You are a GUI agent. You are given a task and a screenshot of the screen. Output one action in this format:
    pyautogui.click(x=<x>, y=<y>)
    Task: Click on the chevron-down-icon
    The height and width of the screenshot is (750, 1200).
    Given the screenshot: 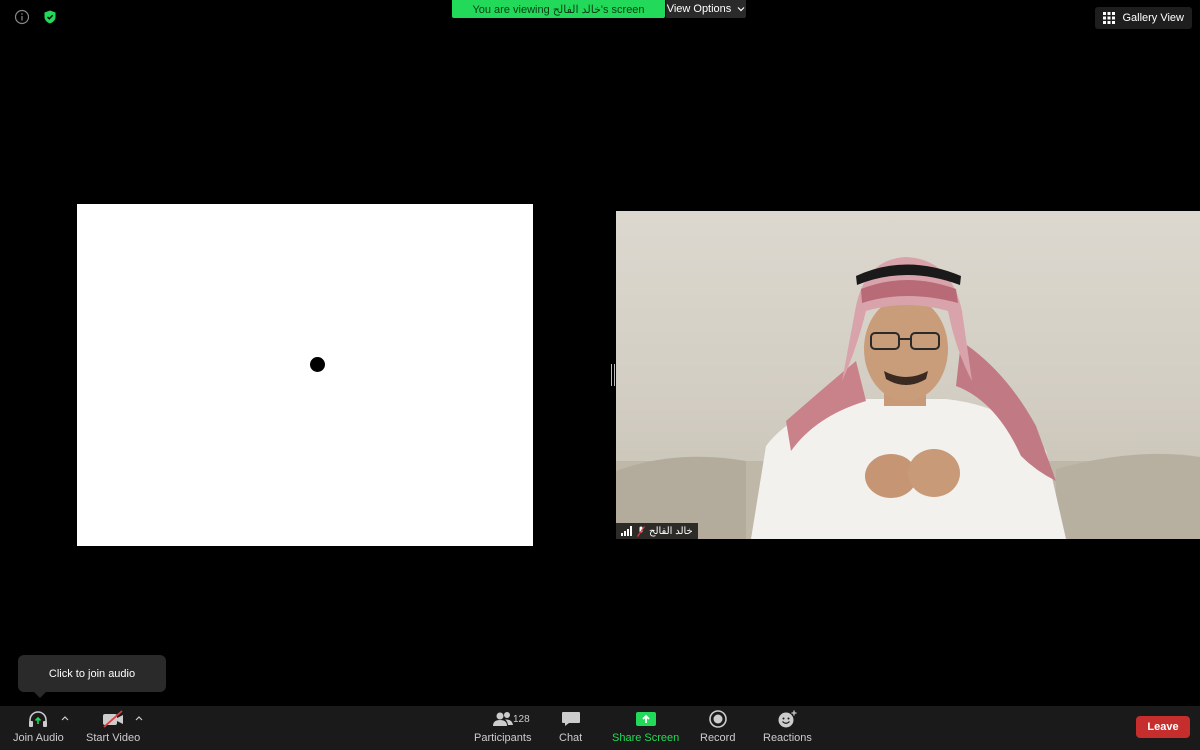 What is the action you would take?
    pyautogui.click(x=741, y=9)
    